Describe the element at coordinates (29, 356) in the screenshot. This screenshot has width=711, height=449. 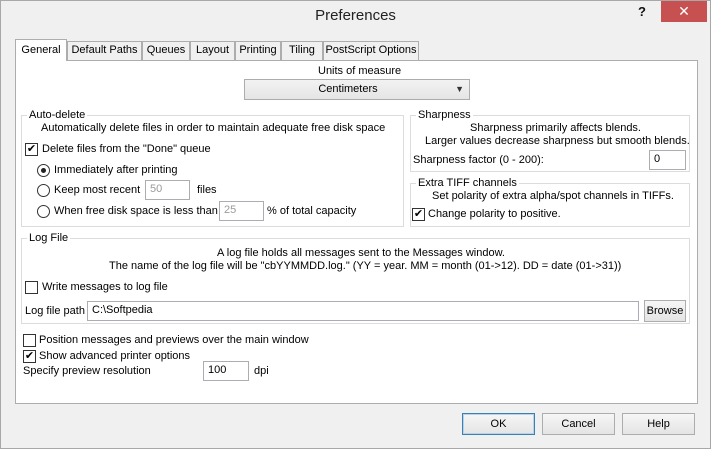
I see `advanced-options-checkbox: ✔` at that location.